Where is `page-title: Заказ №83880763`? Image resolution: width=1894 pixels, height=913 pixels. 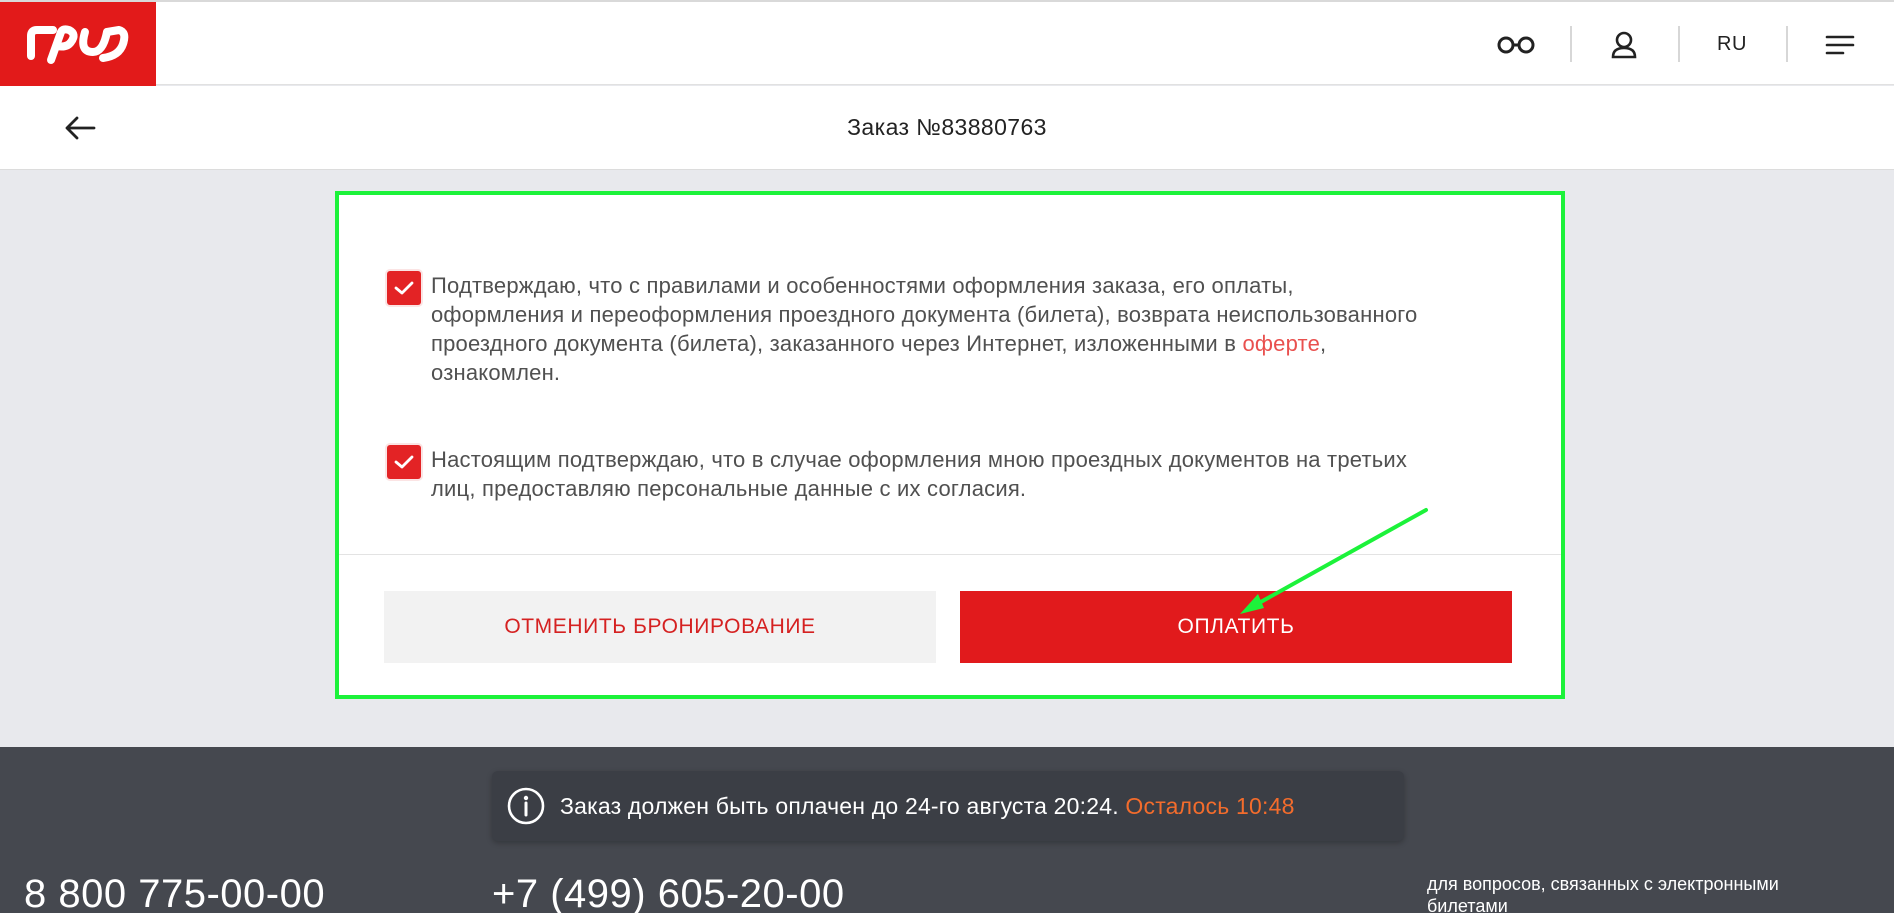 page-title: Заказ №83880763 is located at coordinates (947, 127).